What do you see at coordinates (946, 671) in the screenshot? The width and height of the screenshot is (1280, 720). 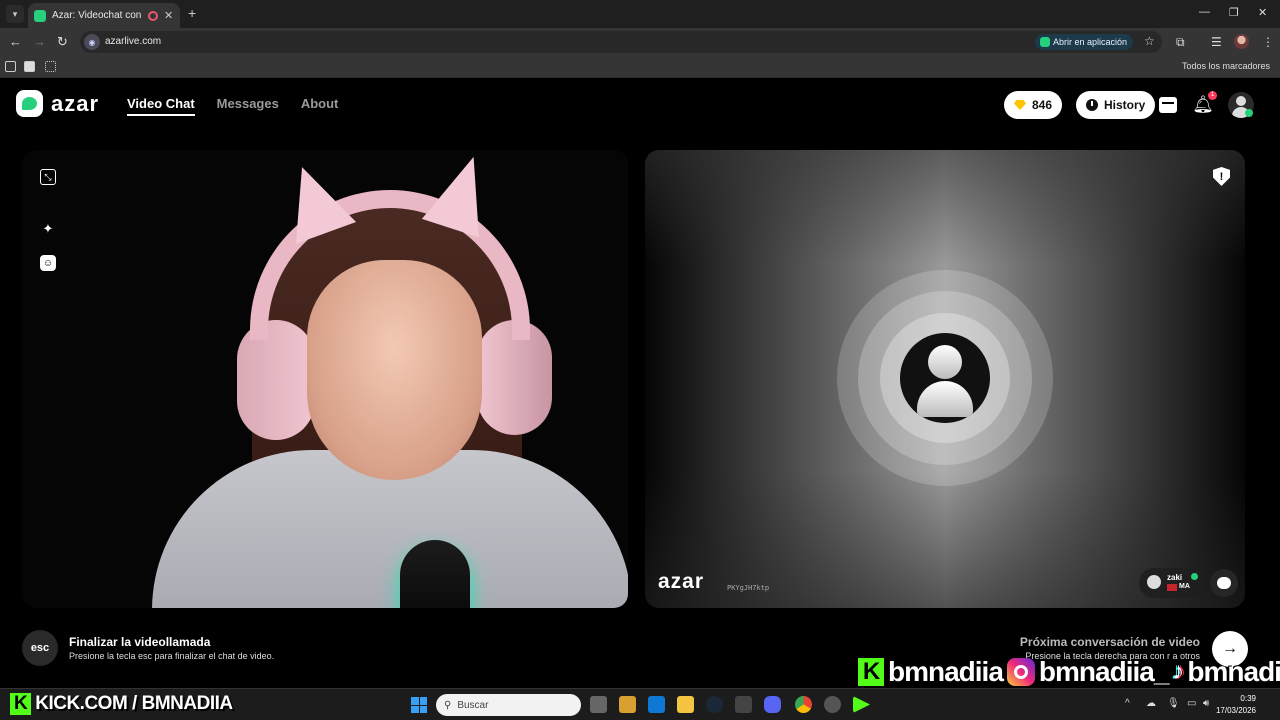 I see `kick-handle: bmnadiia` at bounding box center [946, 671].